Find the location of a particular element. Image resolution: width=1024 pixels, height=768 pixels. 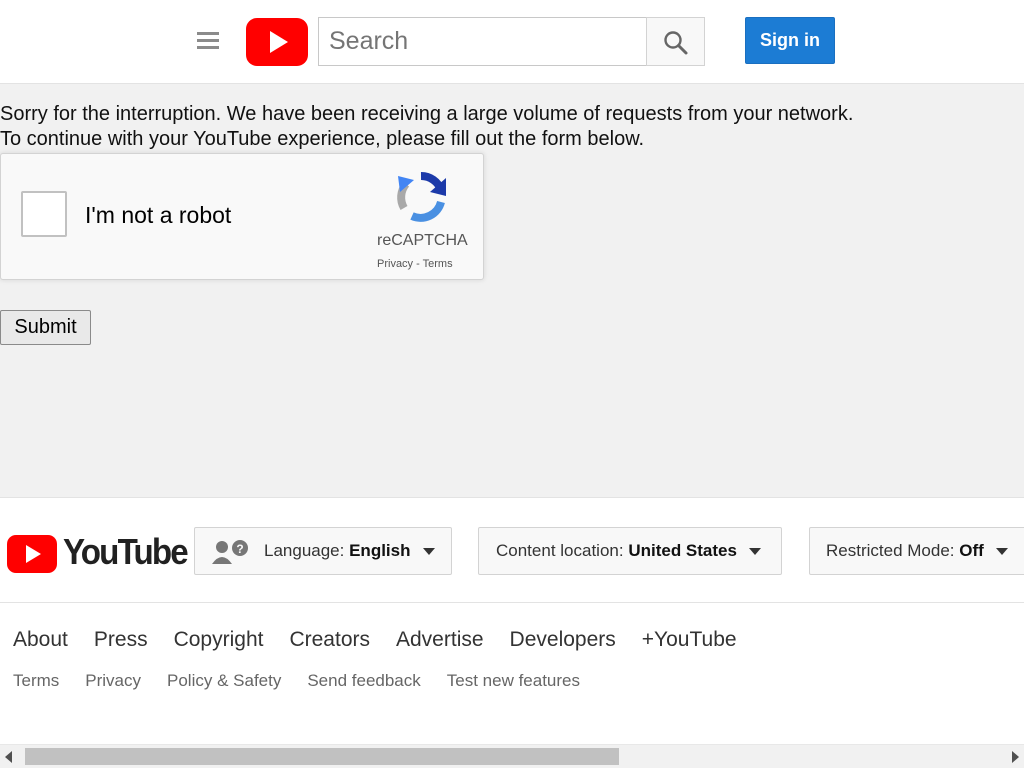

scroll-right-arrow-icon is located at coordinates (1015, 757).